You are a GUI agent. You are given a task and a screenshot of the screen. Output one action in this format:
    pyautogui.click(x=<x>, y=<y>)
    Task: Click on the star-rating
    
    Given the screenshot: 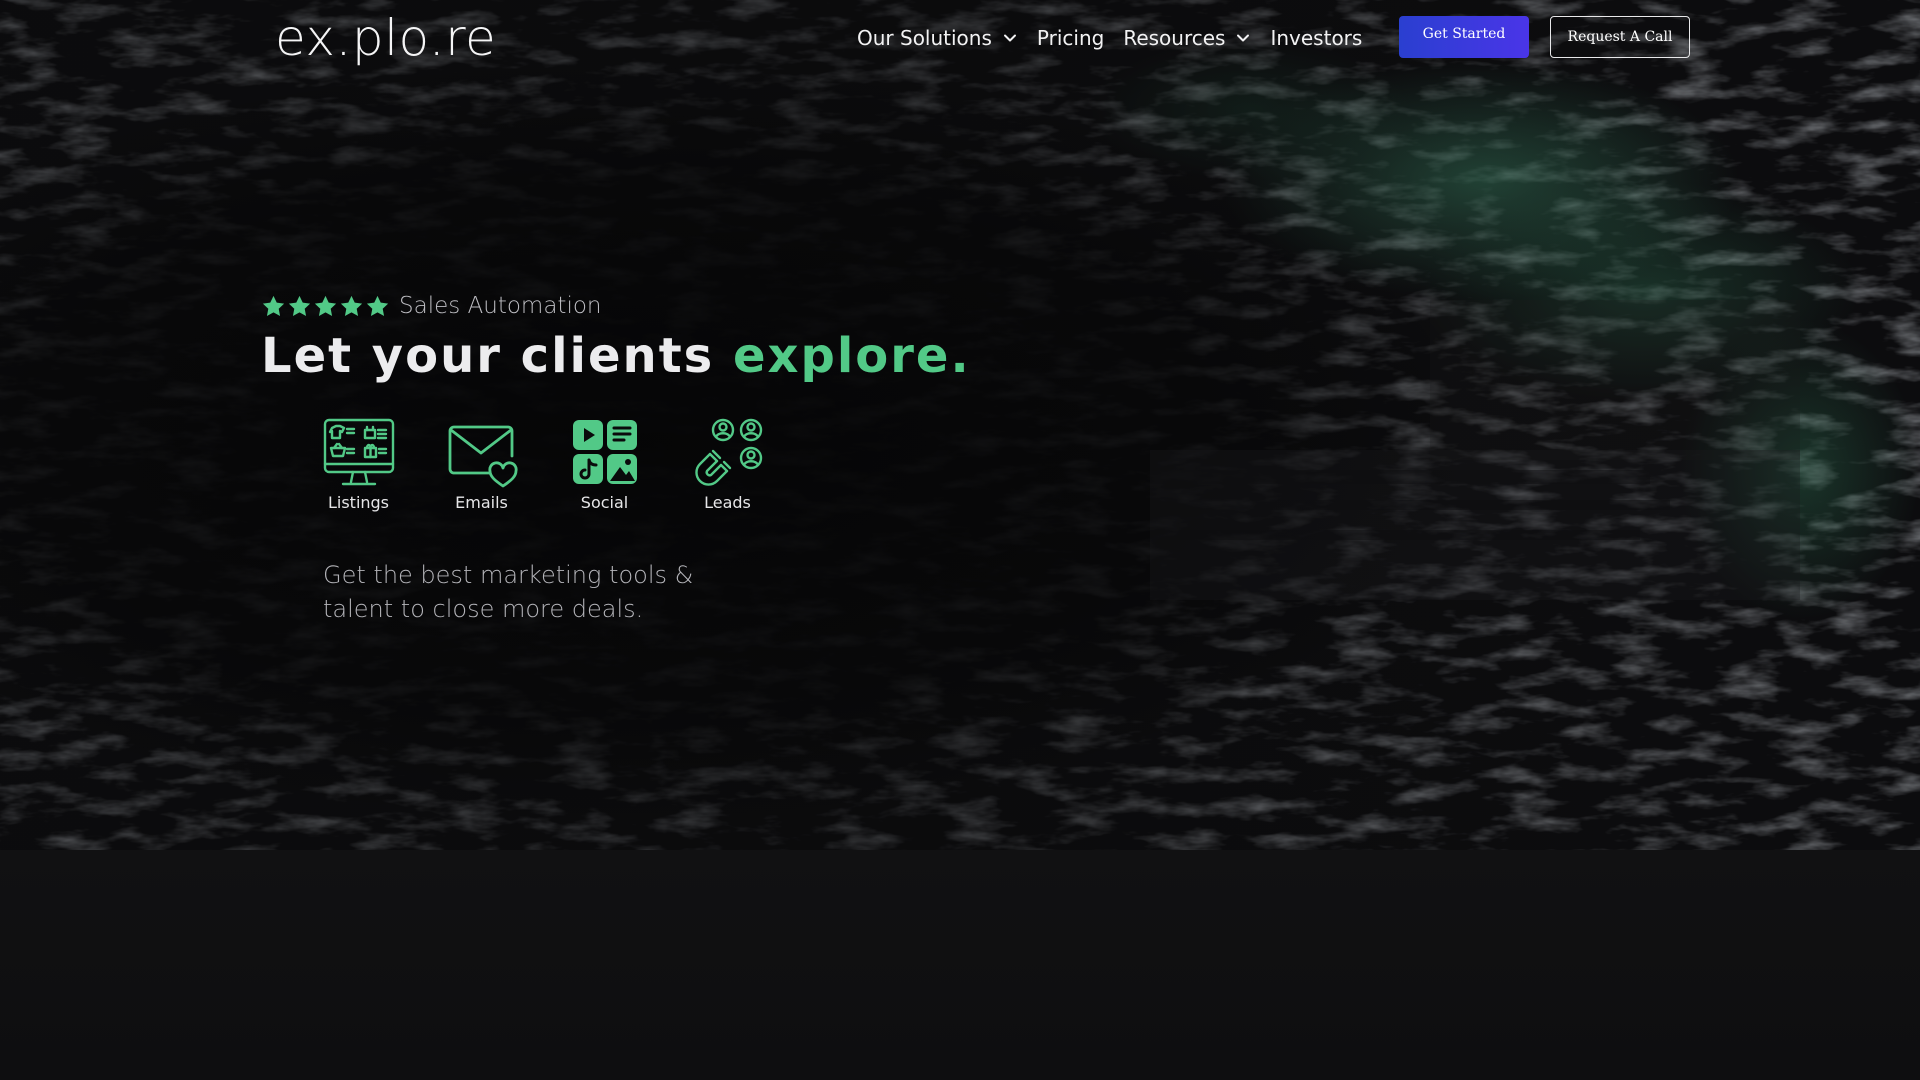 What is the action you would take?
    pyautogui.click(x=326, y=306)
    